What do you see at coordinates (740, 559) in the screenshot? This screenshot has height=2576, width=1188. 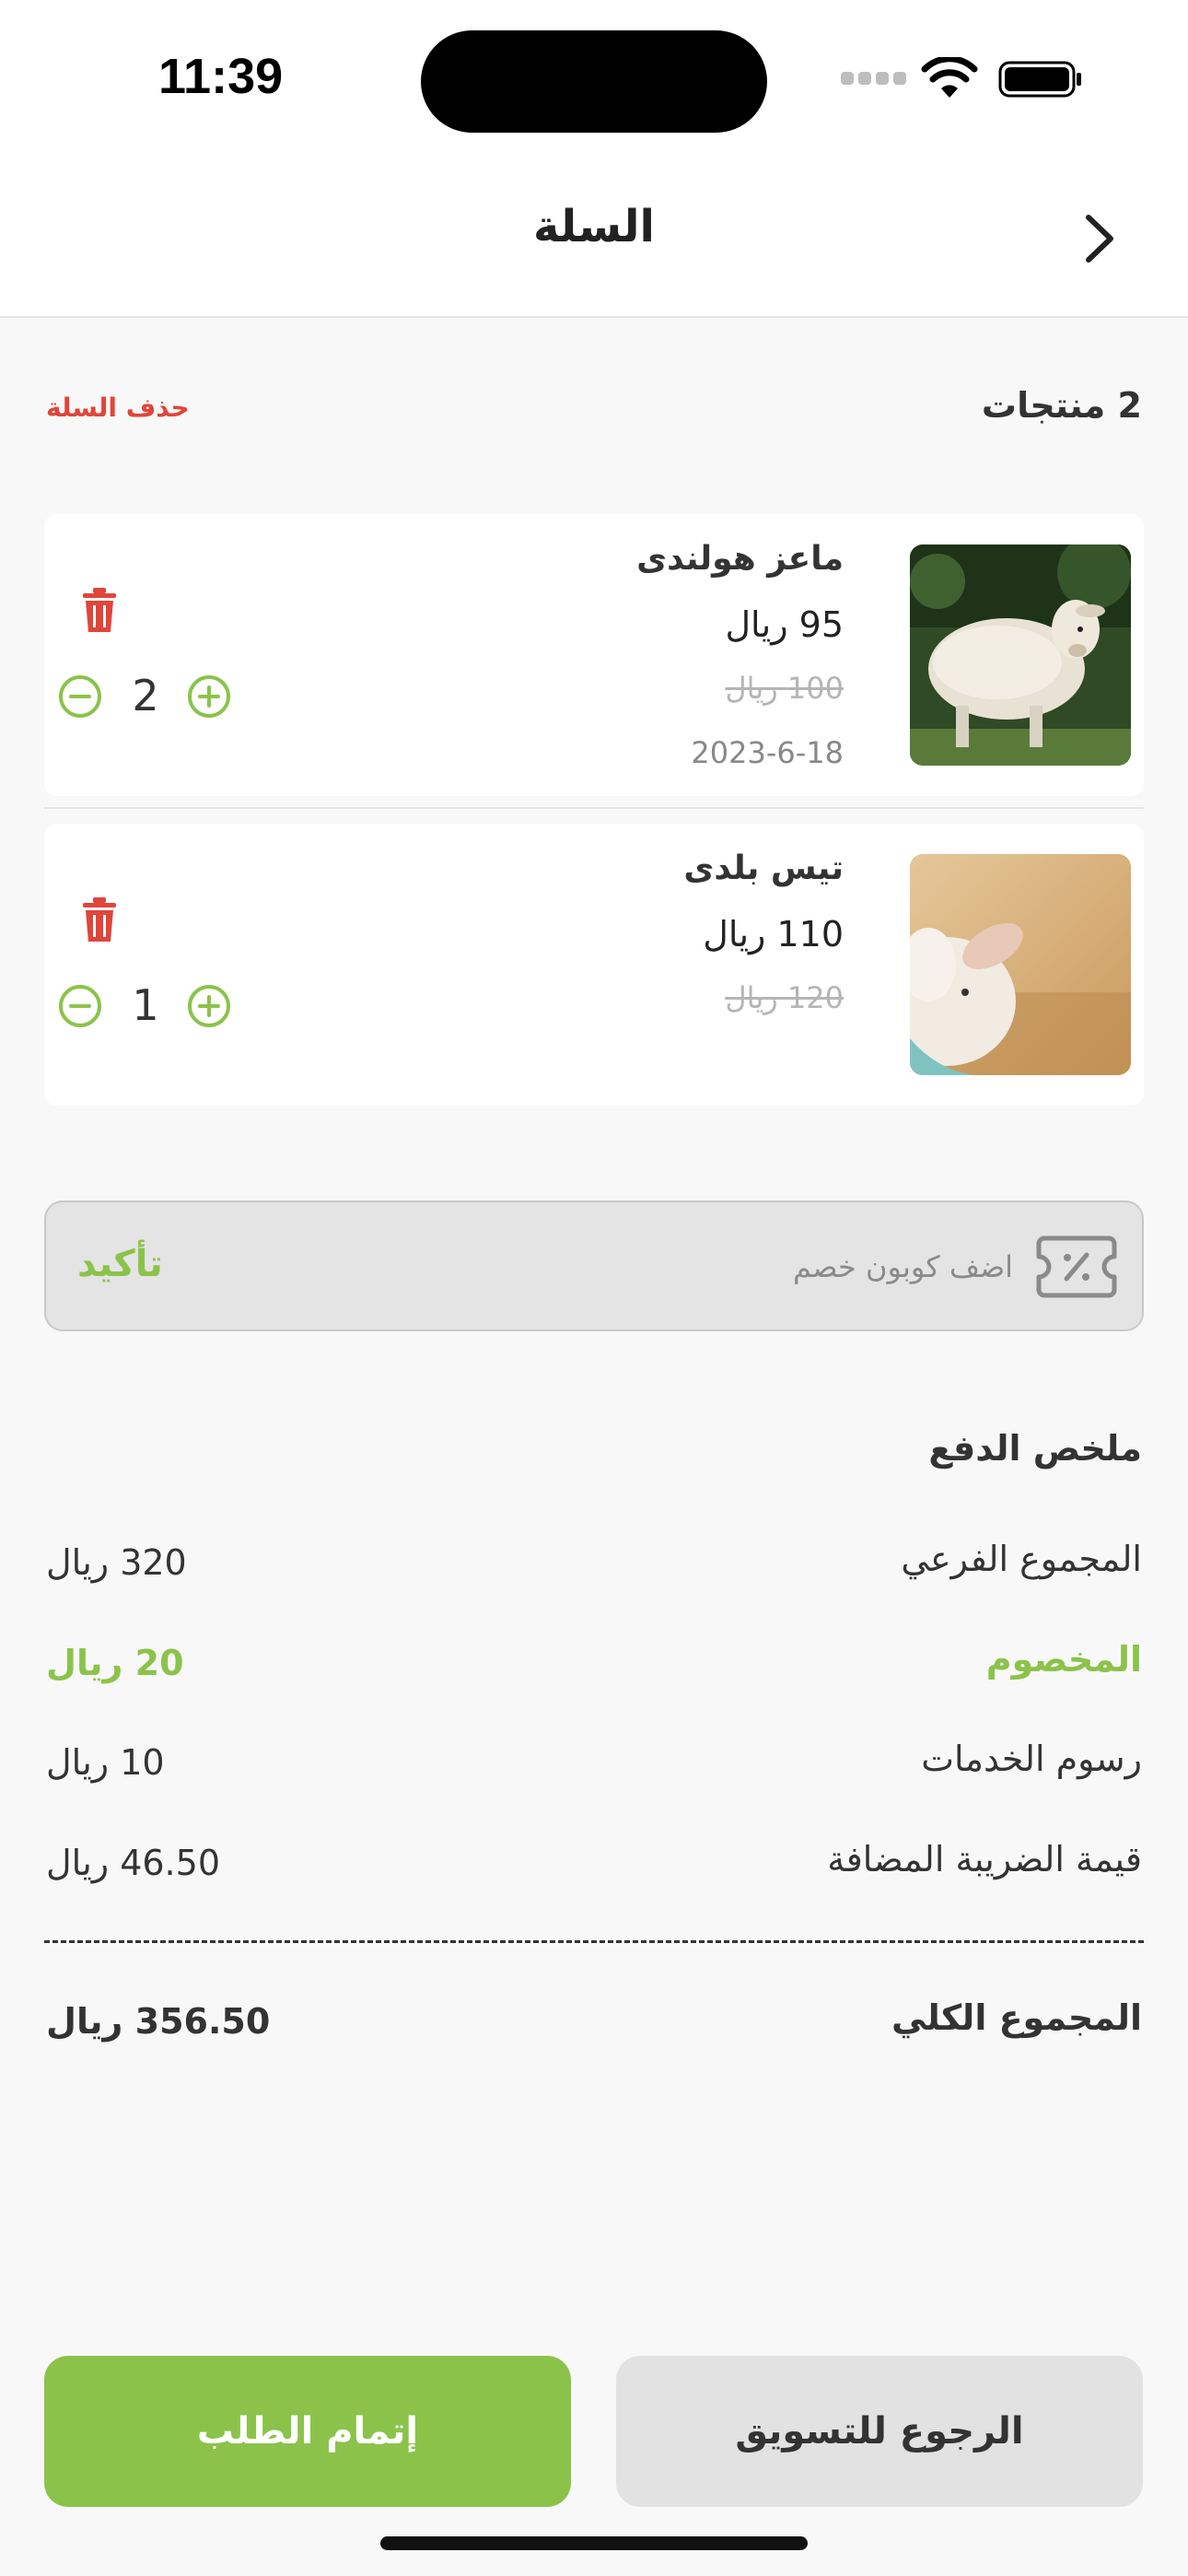 I see `product-name: ماعز هولندى` at bounding box center [740, 559].